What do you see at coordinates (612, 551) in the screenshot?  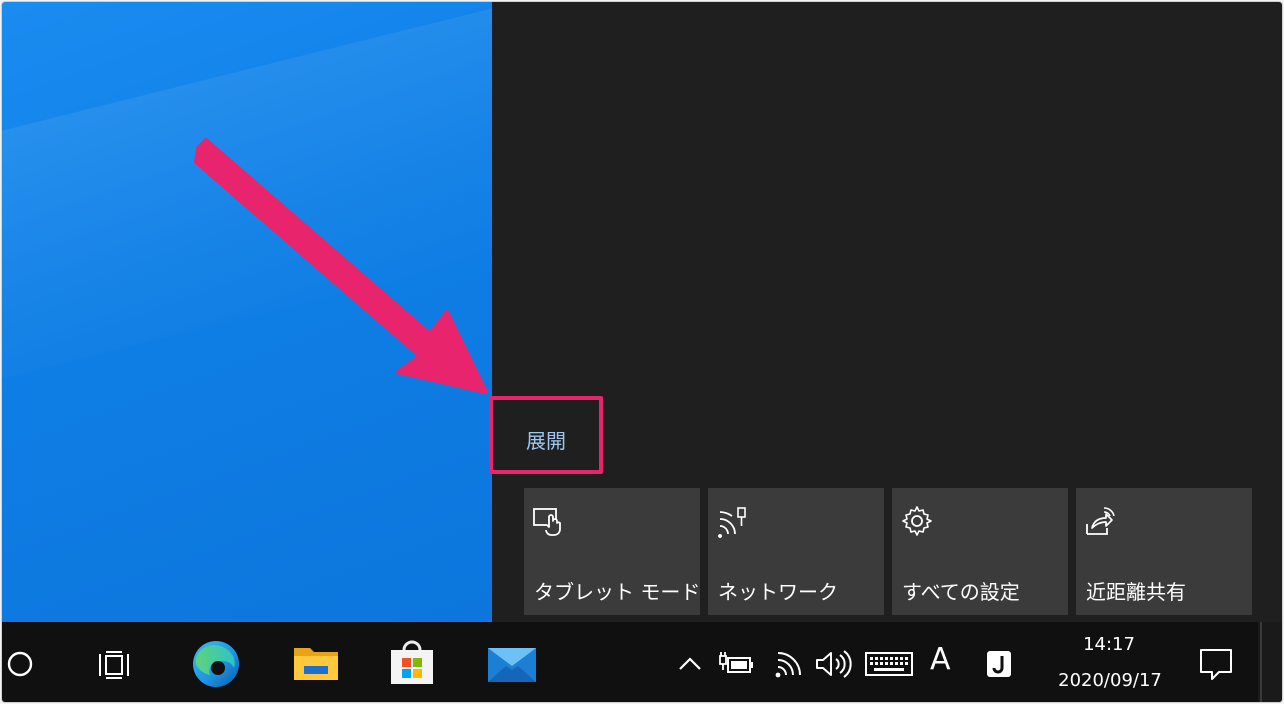 I see `tile-tablet-mode: タブレット モード` at bounding box center [612, 551].